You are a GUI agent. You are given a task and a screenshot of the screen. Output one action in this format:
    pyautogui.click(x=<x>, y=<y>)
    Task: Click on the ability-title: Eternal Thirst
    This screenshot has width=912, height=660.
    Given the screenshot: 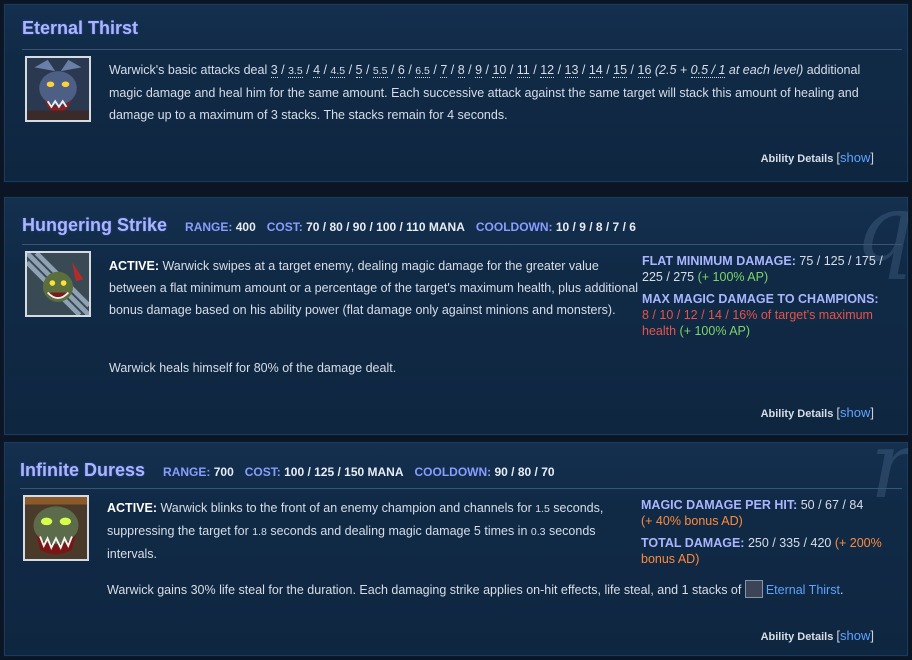 What is the action you would take?
    pyautogui.click(x=80, y=28)
    